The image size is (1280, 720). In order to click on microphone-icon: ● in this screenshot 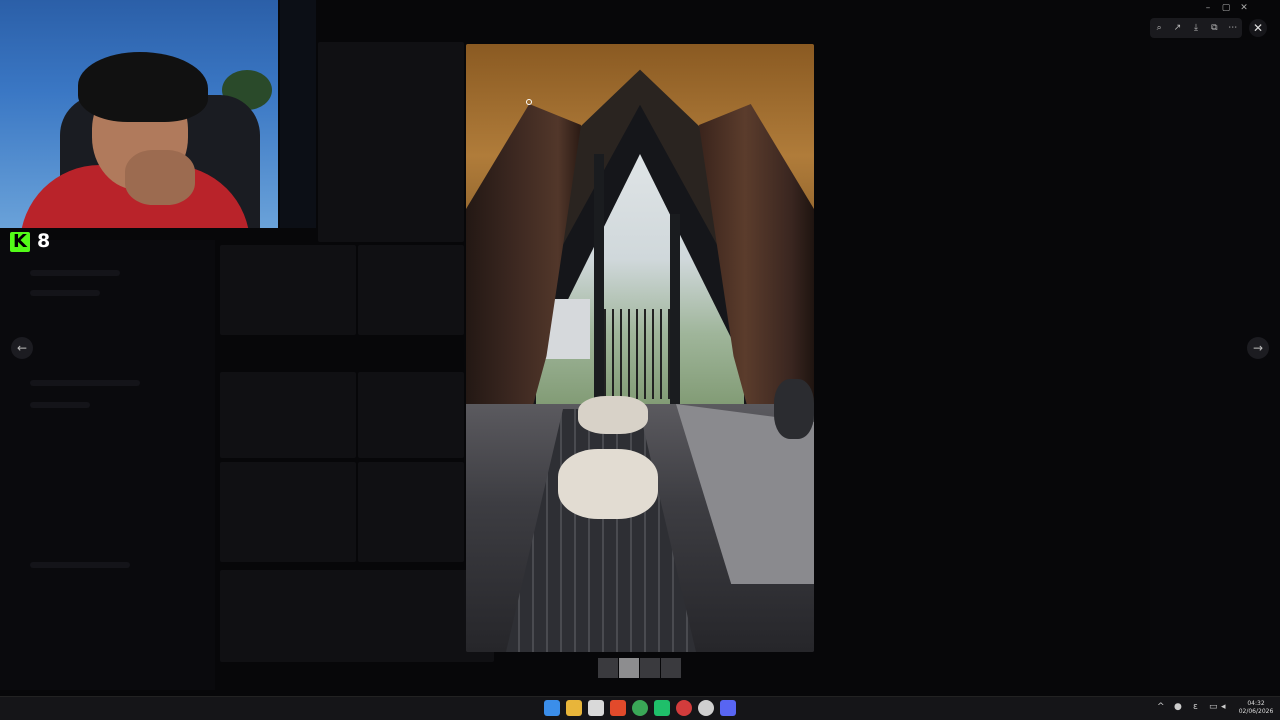, I will do `click(1178, 707)`.